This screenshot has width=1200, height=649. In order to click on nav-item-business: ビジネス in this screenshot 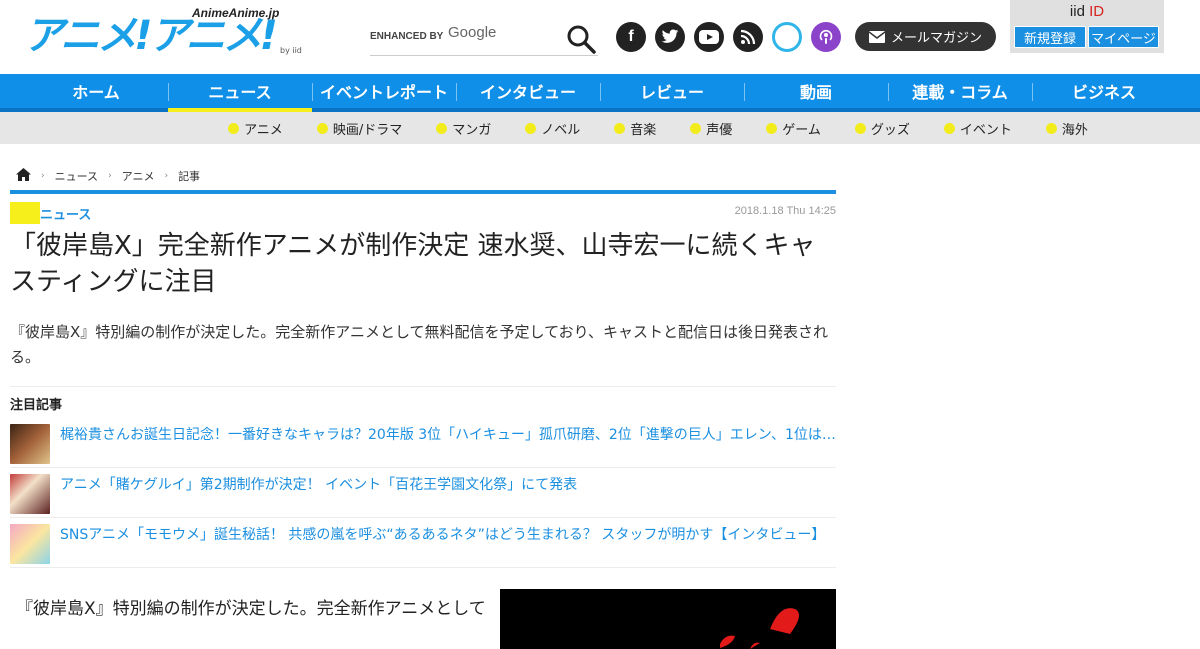, I will do `click(1104, 91)`.